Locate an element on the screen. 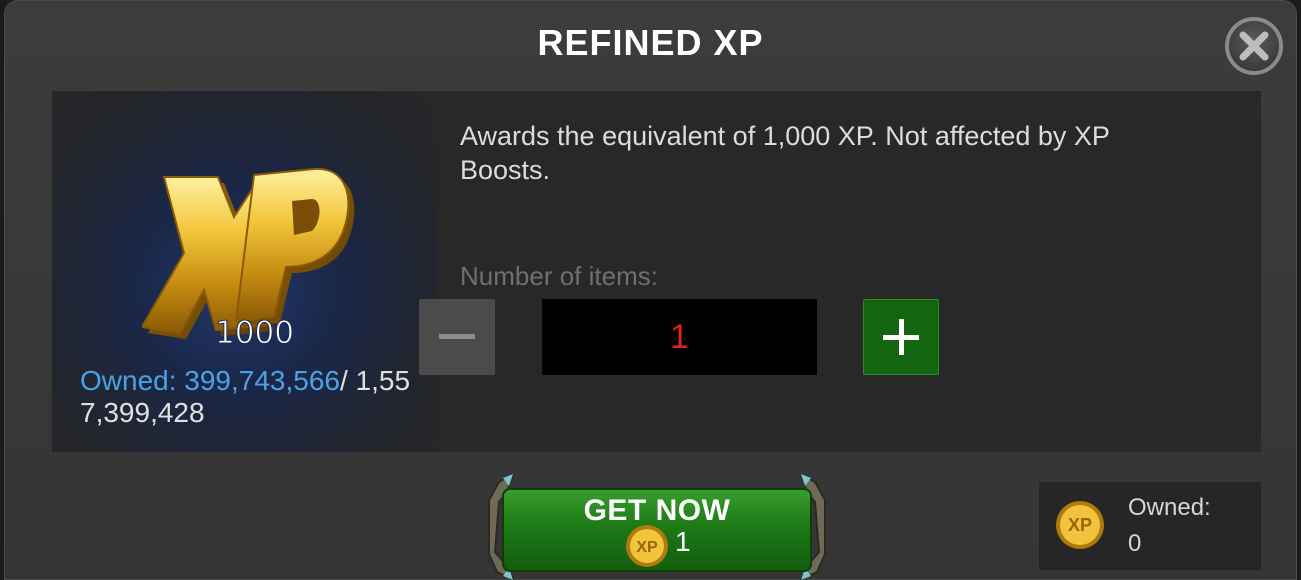  currency-owned-box: XP Owned: 0 is located at coordinates (1150, 526).